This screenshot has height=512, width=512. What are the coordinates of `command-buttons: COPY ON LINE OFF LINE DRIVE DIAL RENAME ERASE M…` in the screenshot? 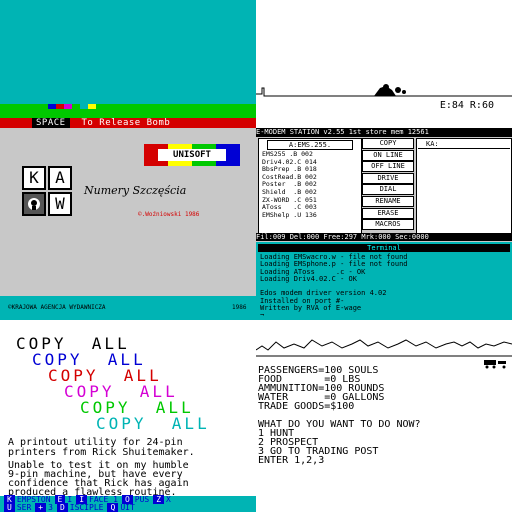 It's located at (388, 185).